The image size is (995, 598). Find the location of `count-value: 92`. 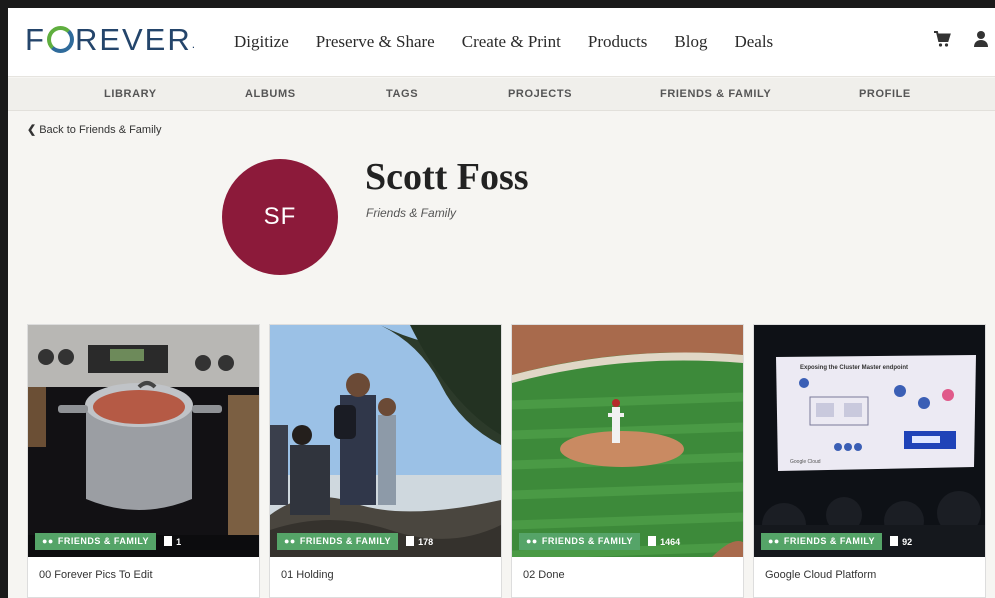

count-value: 92 is located at coordinates (907, 542).